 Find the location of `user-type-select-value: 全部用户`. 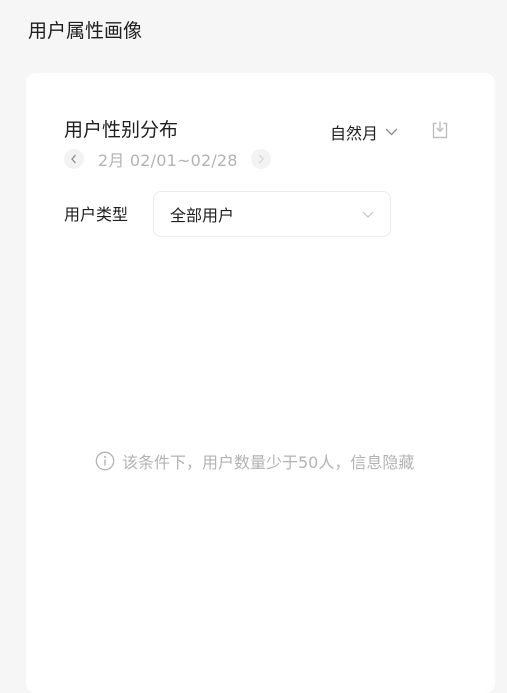

user-type-select-value: 全部用户 is located at coordinates (202, 215).